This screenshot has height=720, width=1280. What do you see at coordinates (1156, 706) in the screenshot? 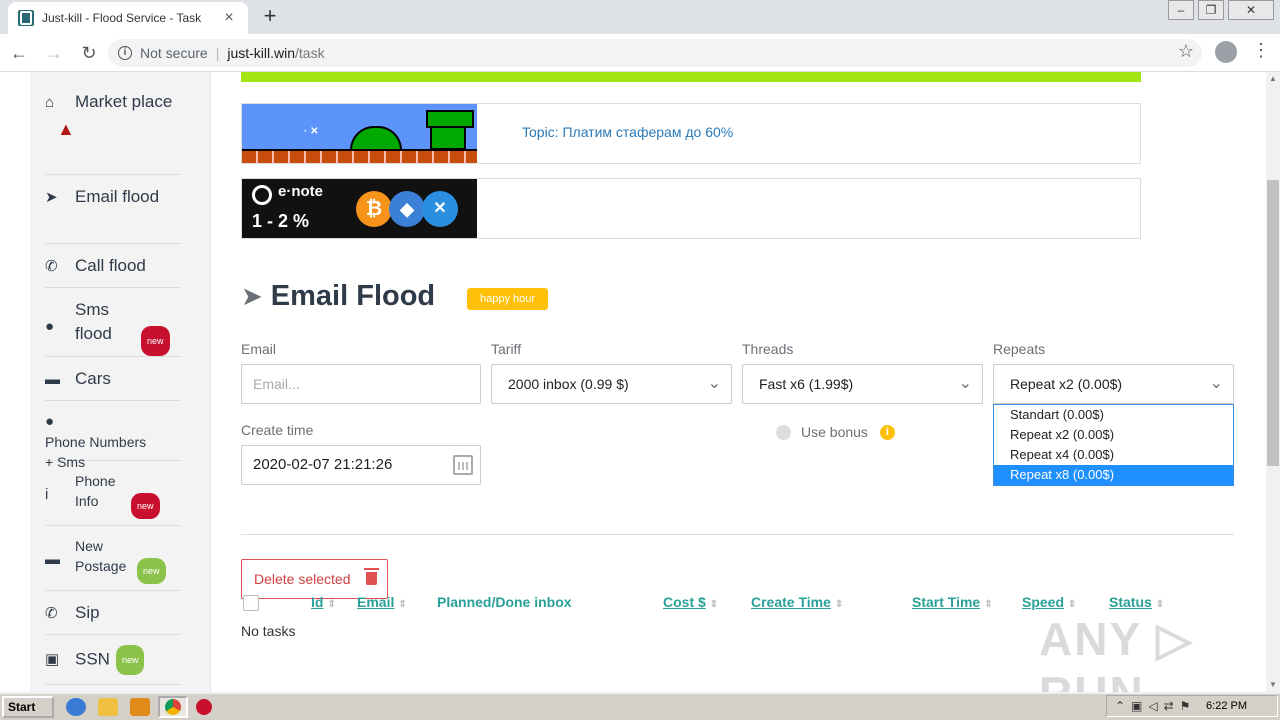
I see `tray-icons: ⌃▣◁⇄⚑` at bounding box center [1156, 706].